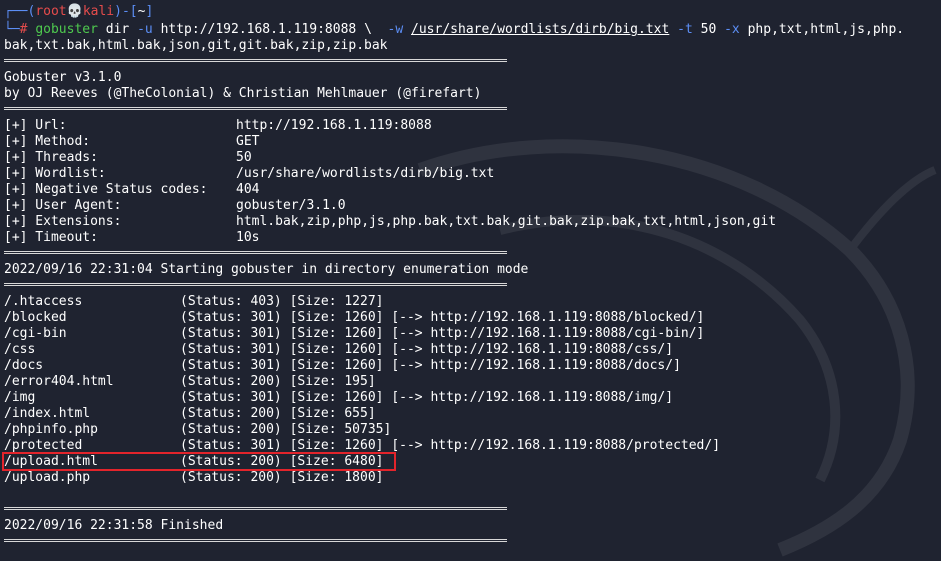 The height and width of the screenshot is (561, 941). I want to click on result-row: /index.html (Status: 200) [Size: 655], so click(190, 414).